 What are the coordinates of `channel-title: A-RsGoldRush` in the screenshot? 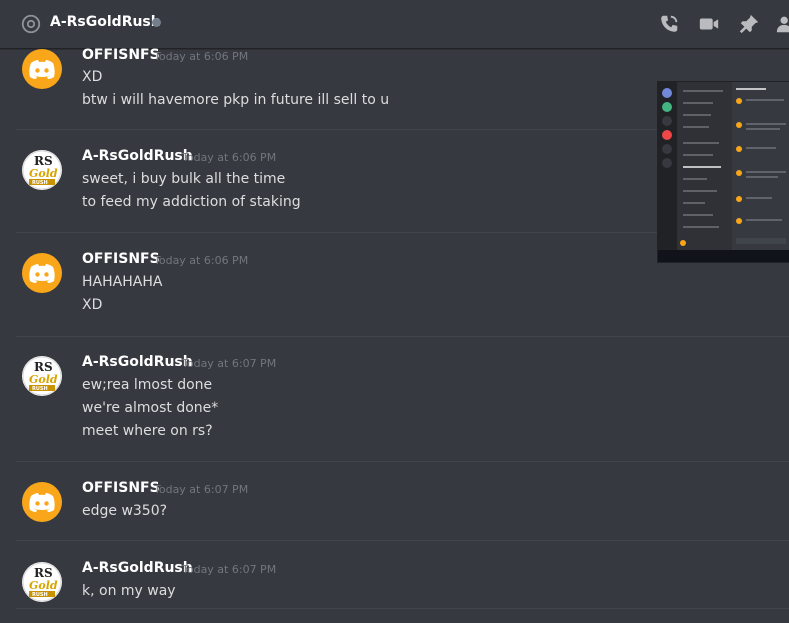 It's located at (105, 22).